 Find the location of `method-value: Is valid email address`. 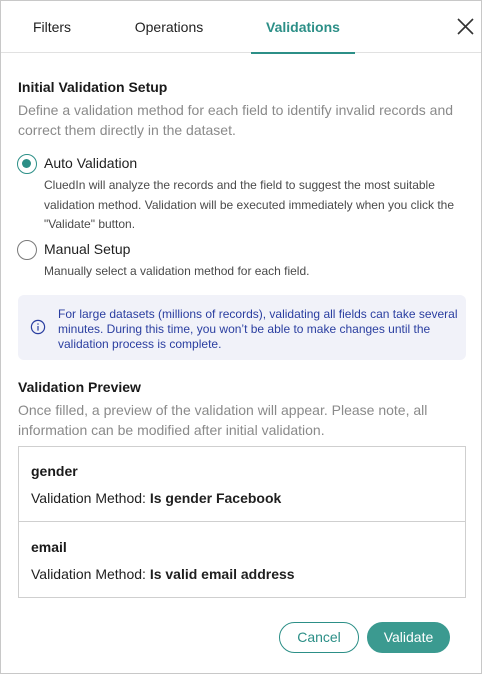

method-value: Is valid email address is located at coordinates (222, 574).